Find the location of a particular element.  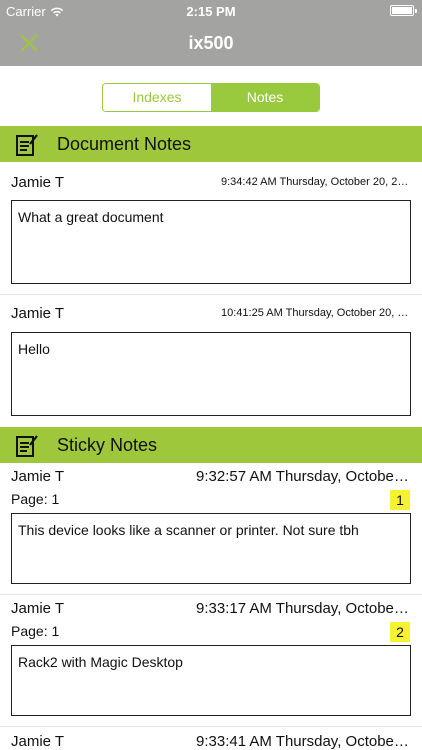

battery-icon is located at coordinates (403, 10).